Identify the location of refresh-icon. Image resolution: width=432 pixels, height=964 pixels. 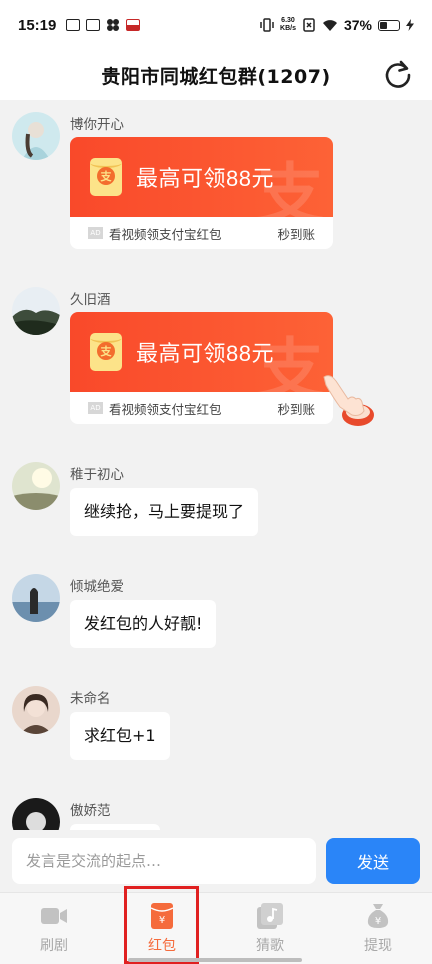
(398, 74).